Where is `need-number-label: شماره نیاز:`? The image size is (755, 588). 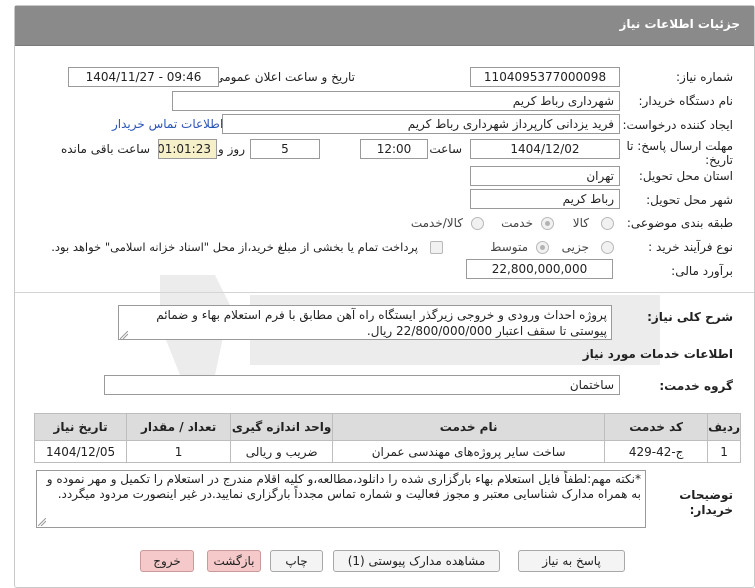
need-number-label: شماره نیاز: is located at coordinates (704, 77).